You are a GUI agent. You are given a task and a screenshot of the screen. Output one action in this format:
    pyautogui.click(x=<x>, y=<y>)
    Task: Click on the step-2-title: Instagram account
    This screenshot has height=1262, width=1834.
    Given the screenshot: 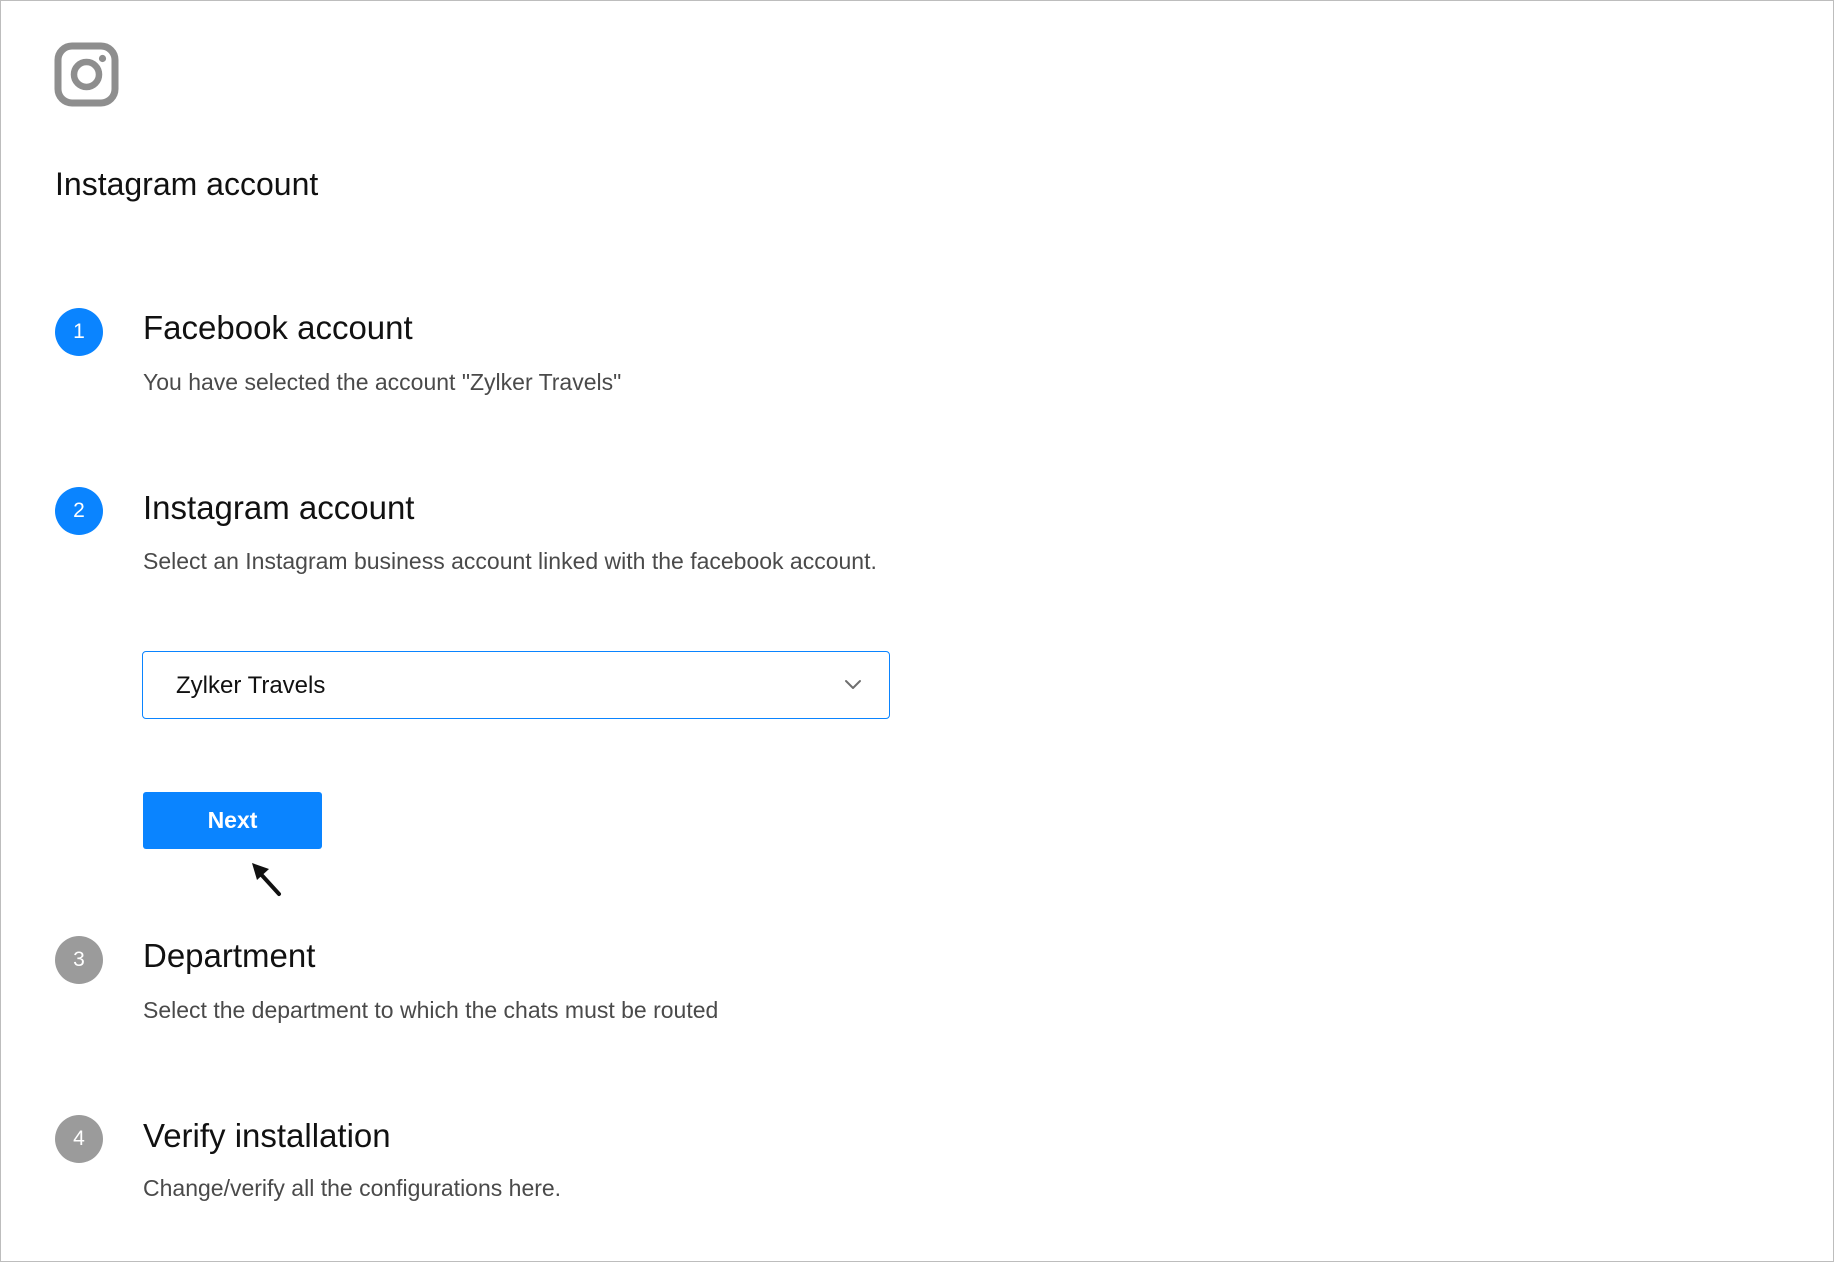 What is the action you would take?
    pyautogui.click(x=279, y=507)
    